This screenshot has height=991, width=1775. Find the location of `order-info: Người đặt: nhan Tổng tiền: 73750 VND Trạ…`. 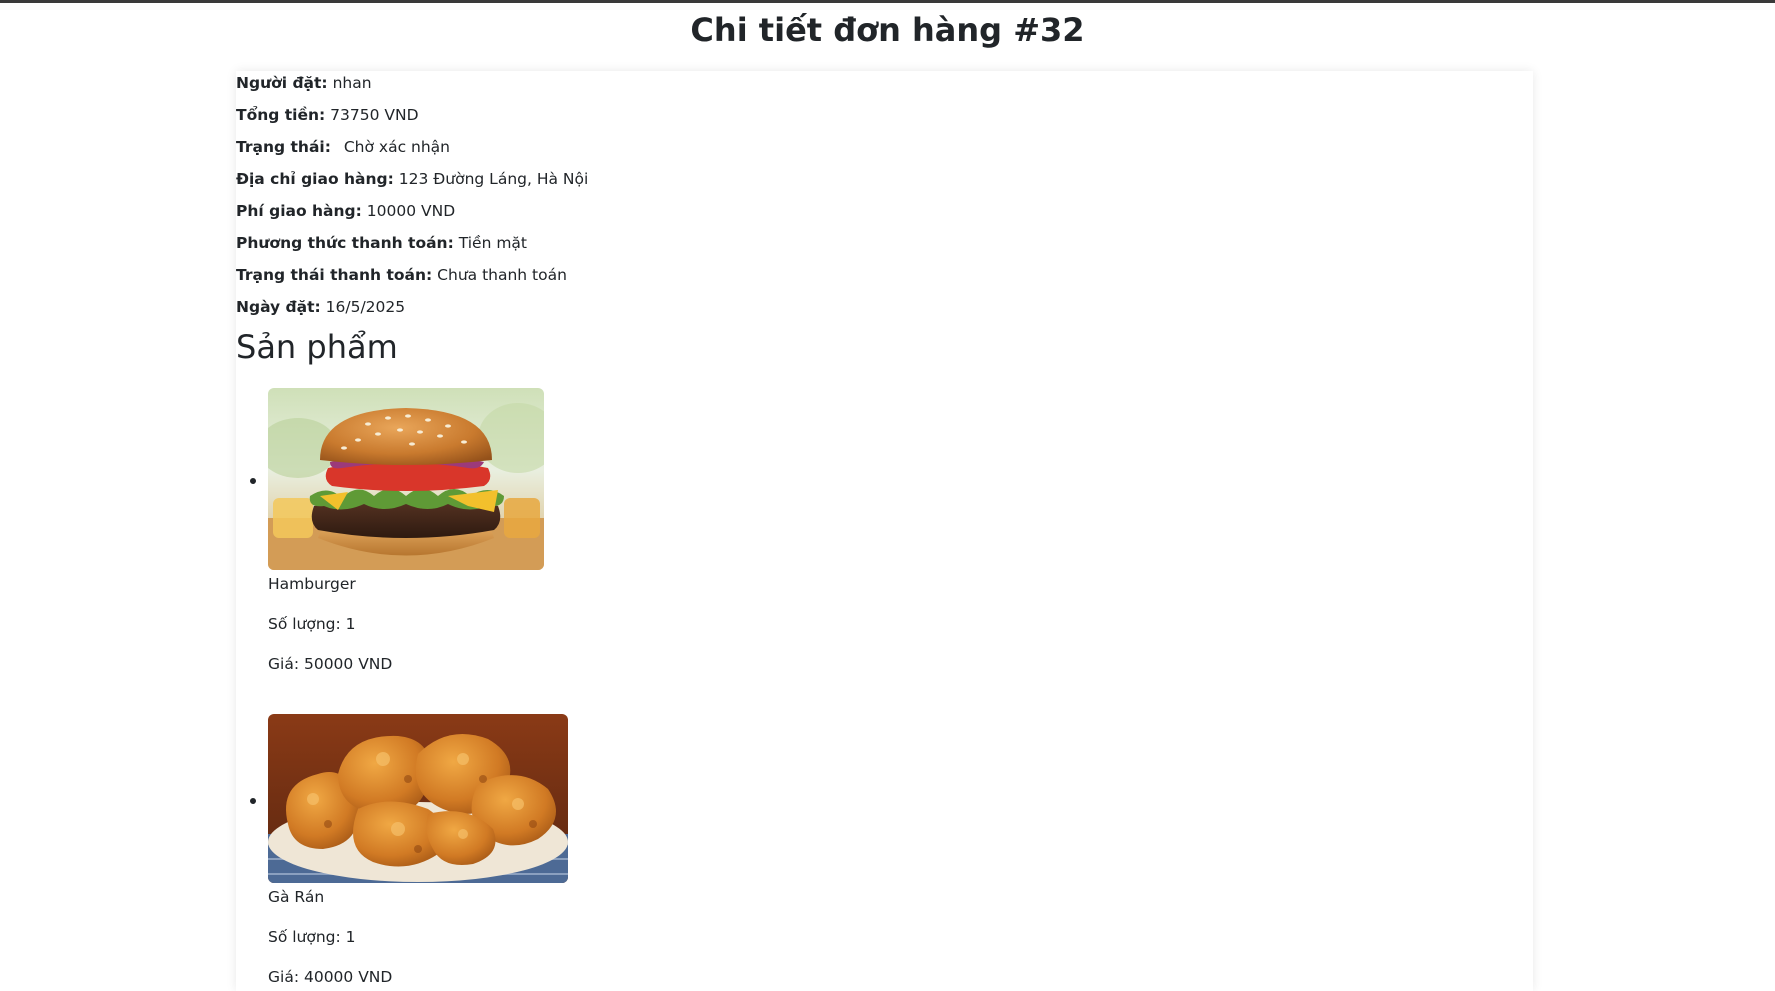

order-info: Người đặt: nhan Tổng tiền: 73750 VND Trạ… is located at coordinates (636, 199).